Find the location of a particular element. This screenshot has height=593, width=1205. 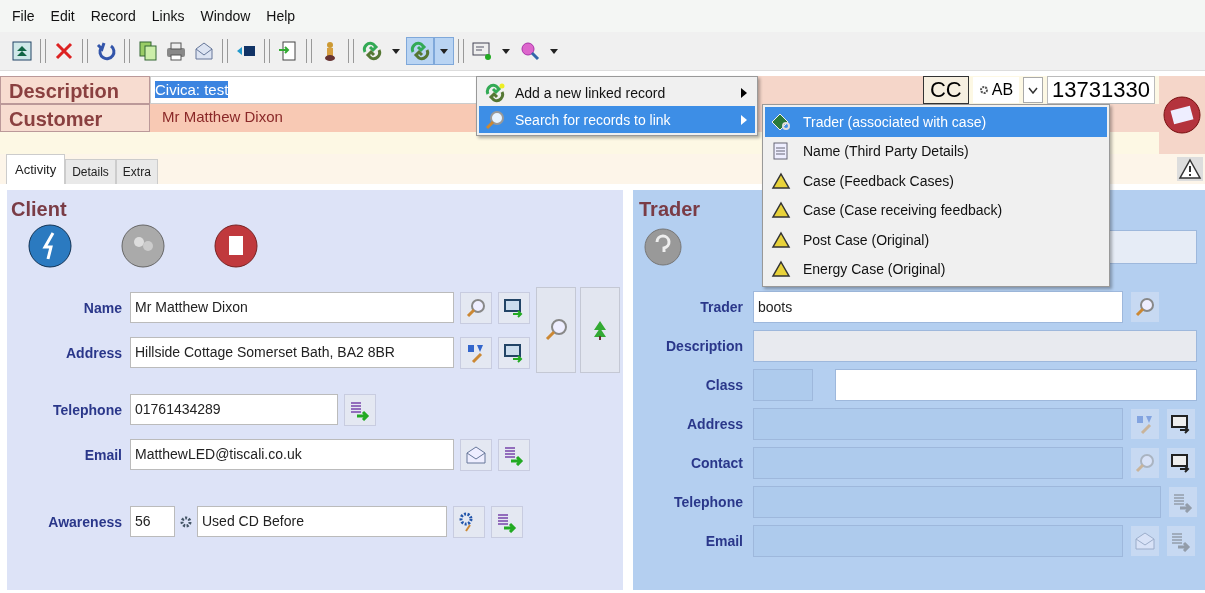

menu-item: Window is located at coordinates (225, 16).